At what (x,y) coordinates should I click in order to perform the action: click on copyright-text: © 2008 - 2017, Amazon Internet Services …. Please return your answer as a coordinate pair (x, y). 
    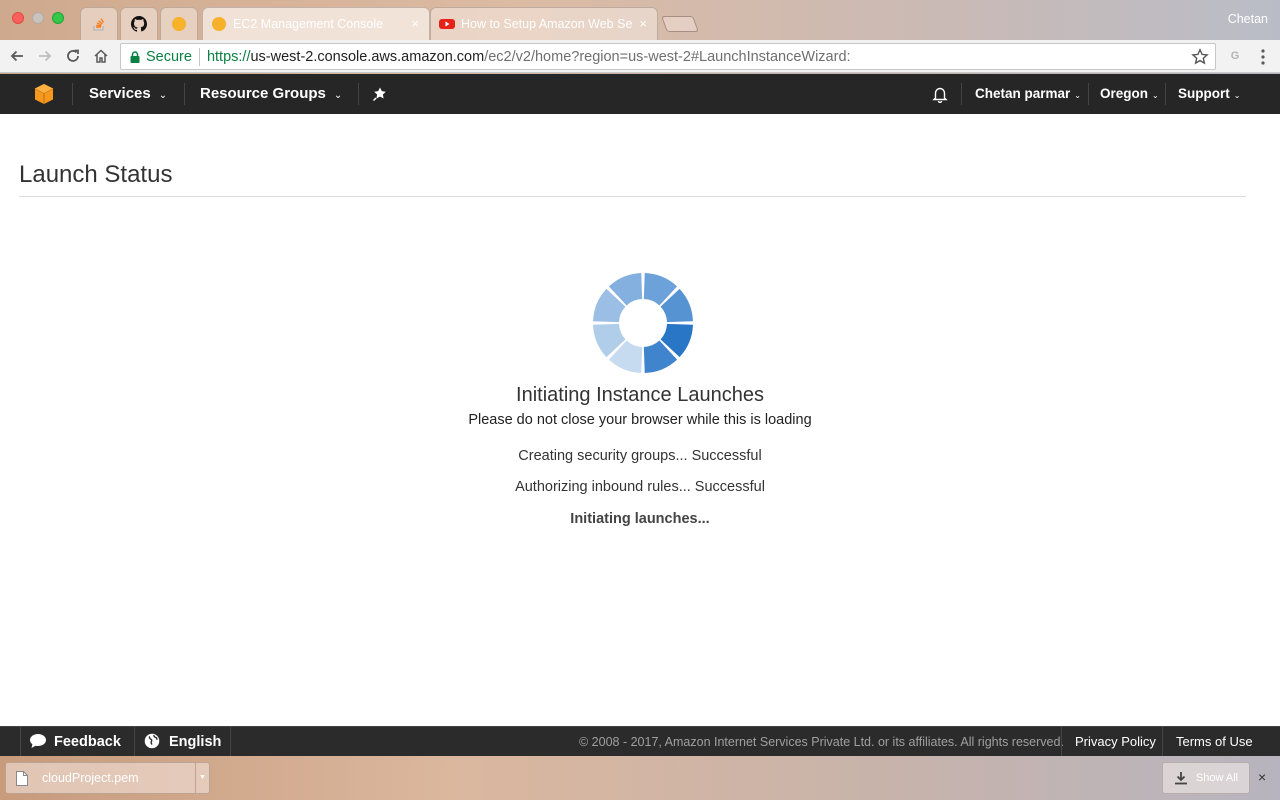
    Looking at the image, I should click on (821, 742).